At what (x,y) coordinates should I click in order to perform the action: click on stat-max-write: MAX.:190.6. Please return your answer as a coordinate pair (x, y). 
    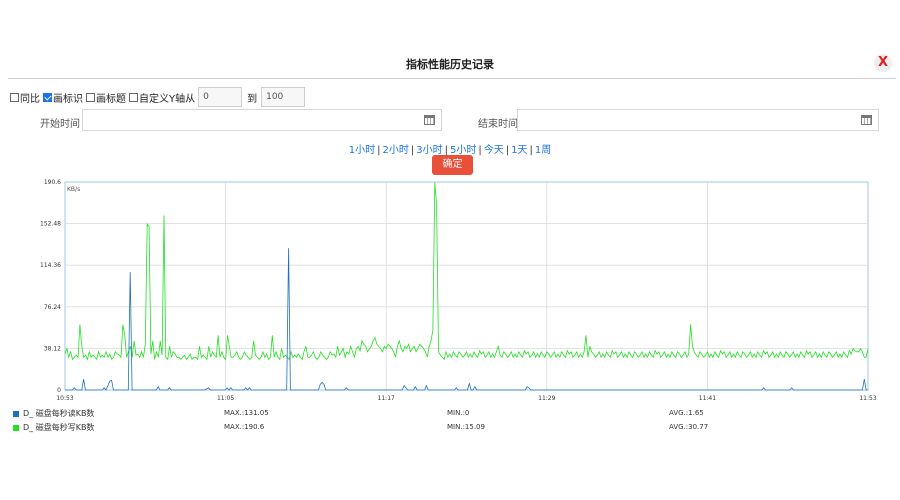
    Looking at the image, I should click on (244, 427).